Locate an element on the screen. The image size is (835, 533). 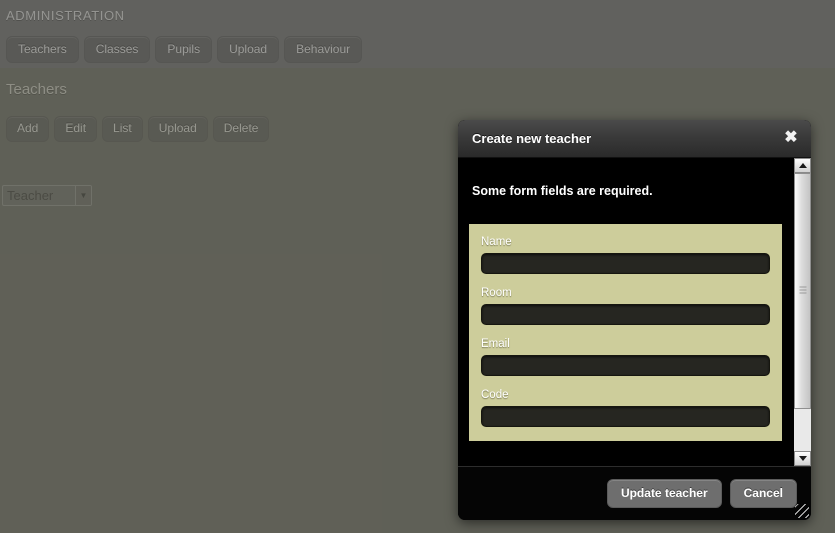
cancel-button: Cancel is located at coordinates (763, 493).